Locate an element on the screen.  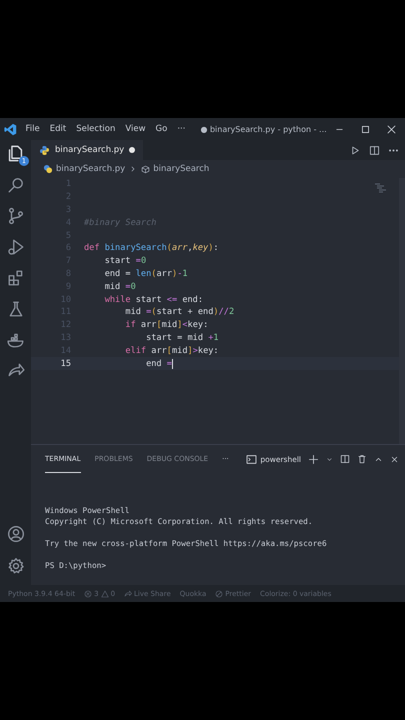
cube-icon is located at coordinates (145, 169).